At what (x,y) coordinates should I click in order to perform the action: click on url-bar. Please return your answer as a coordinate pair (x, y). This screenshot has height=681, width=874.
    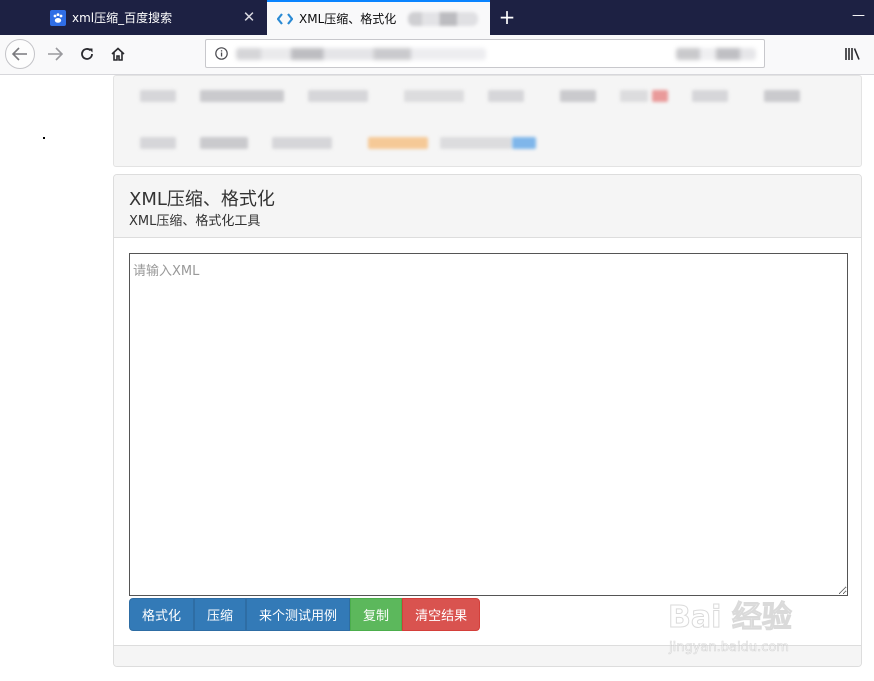
    Looking at the image, I should click on (485, 53).